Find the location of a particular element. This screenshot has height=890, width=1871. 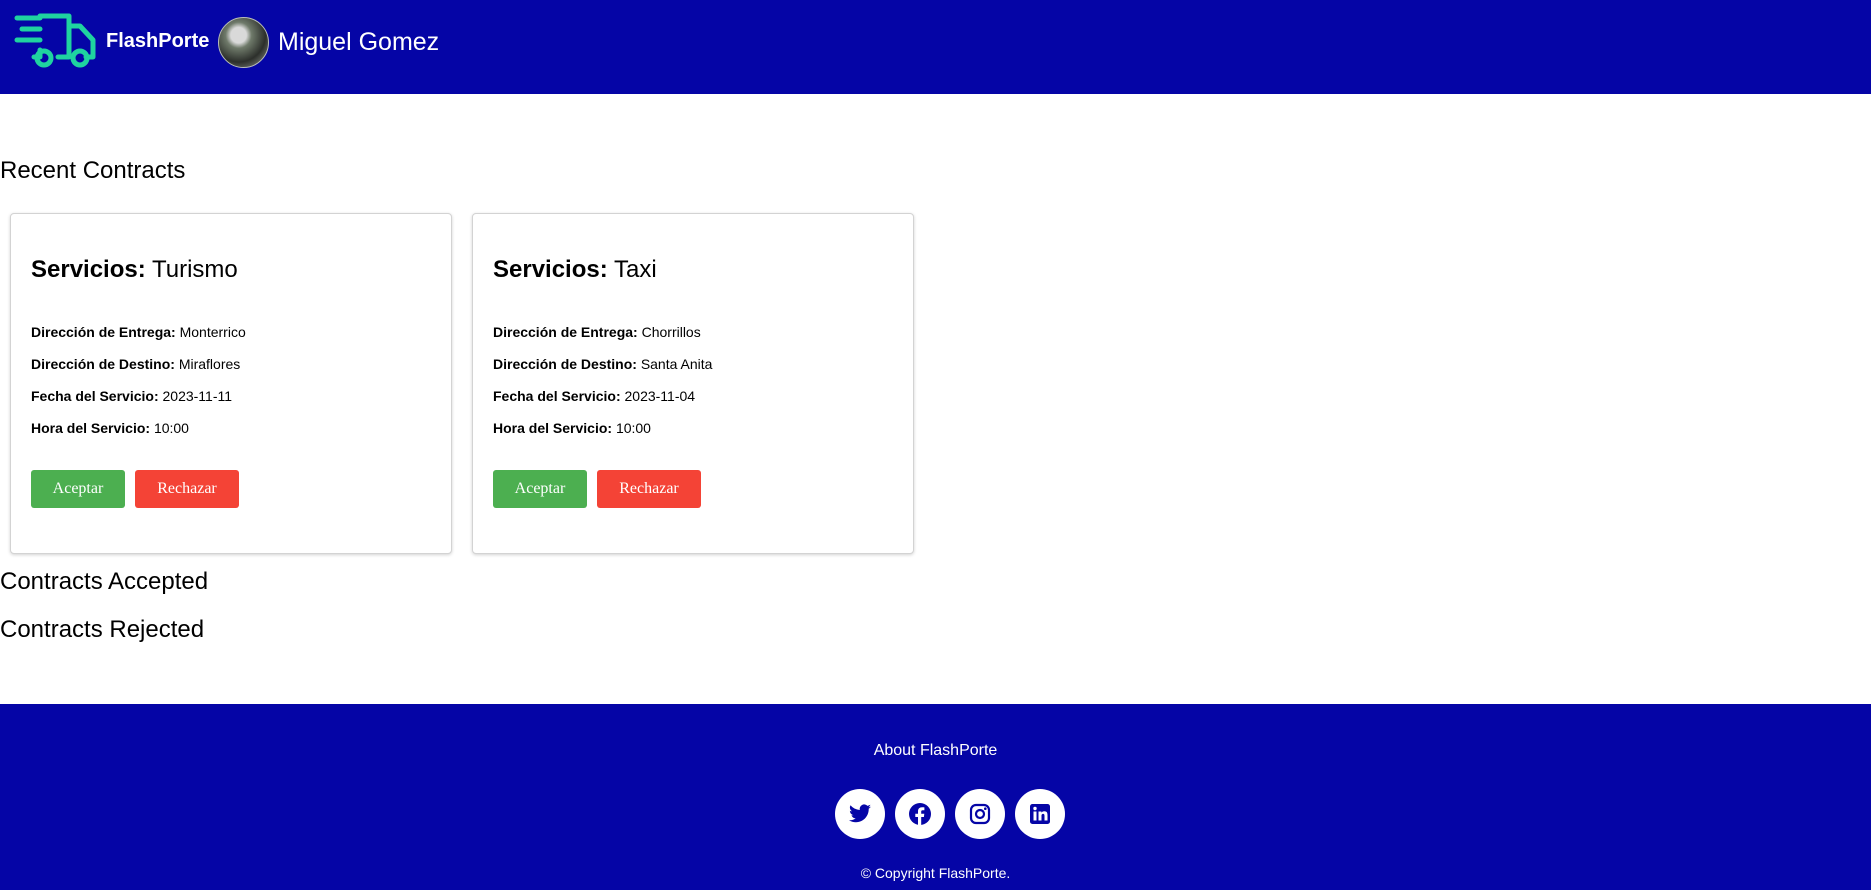

service-date-value: 2023-11-11 is located at coordinates (197, 396).